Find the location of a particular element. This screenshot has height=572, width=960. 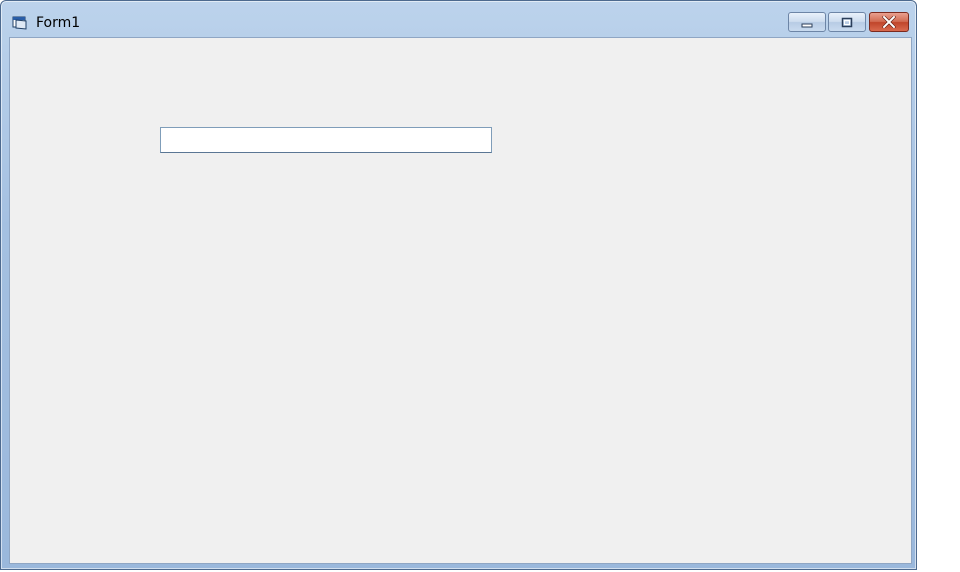

minimize-icon is located at coordinates (807, 22).